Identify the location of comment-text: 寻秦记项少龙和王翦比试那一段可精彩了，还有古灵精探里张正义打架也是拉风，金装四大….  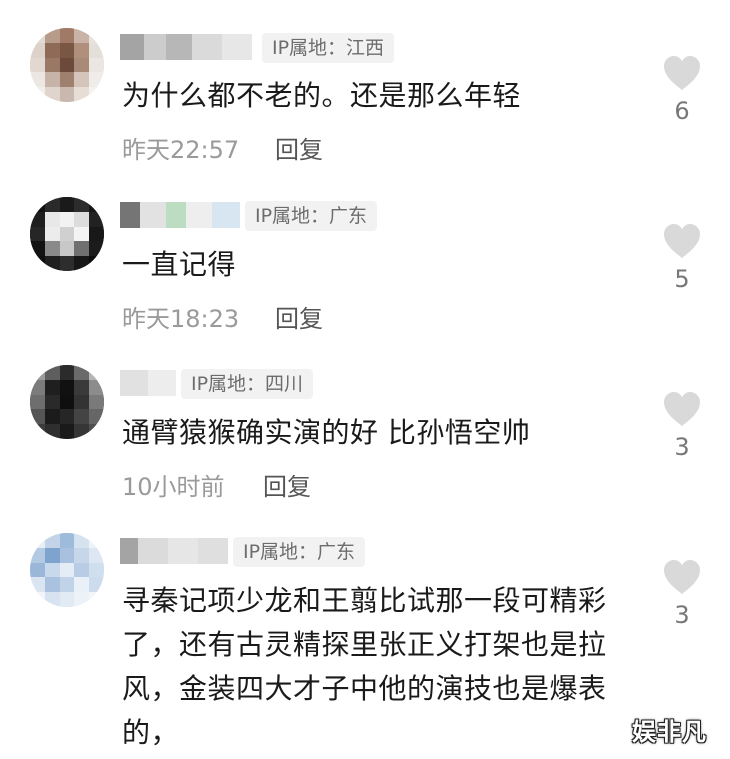
(364, 666).